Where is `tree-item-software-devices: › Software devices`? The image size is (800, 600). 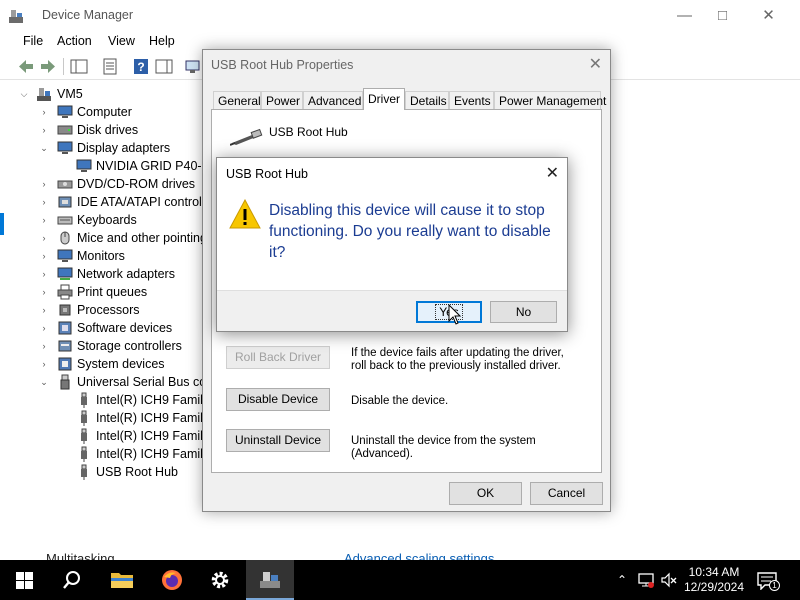 tree-item-software-devices: › Software devices is located at coordinates (102, 328).